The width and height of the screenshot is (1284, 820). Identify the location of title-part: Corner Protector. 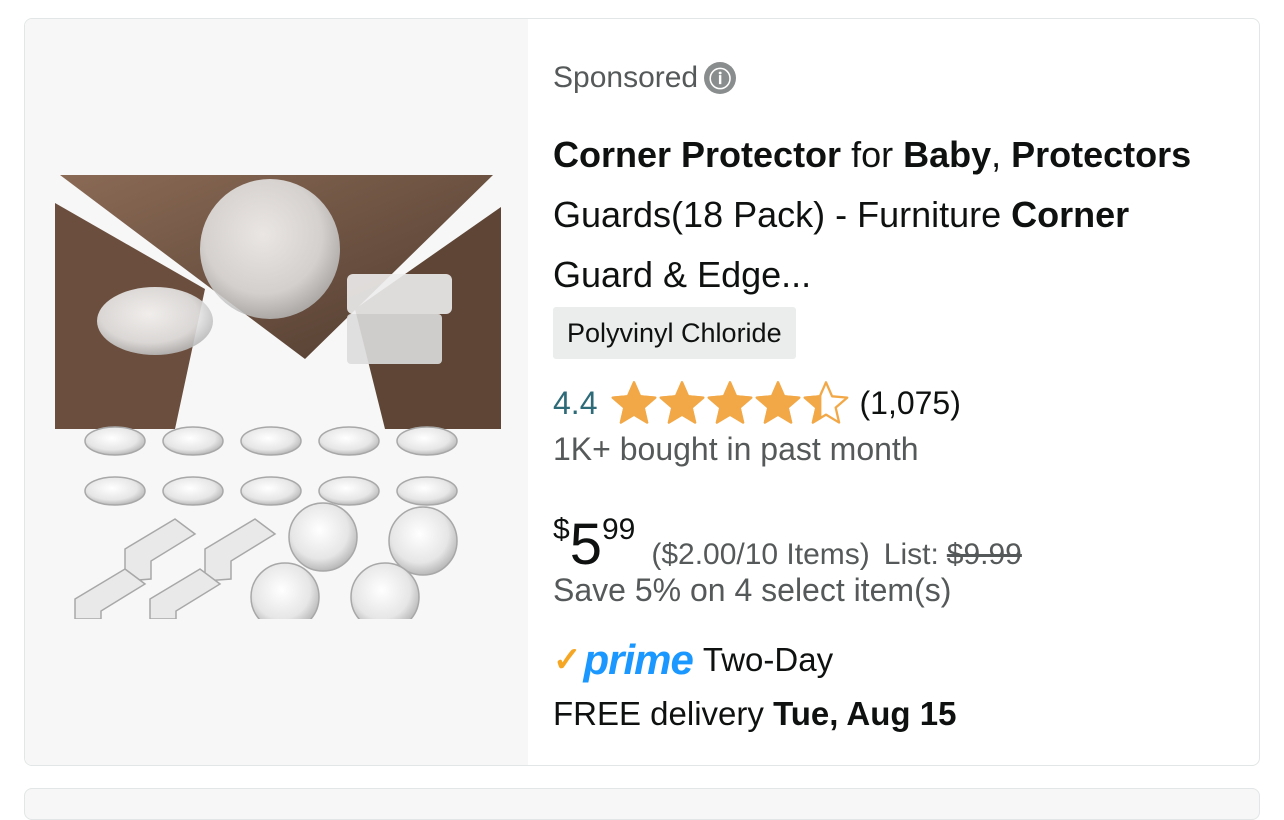
(697, 154).